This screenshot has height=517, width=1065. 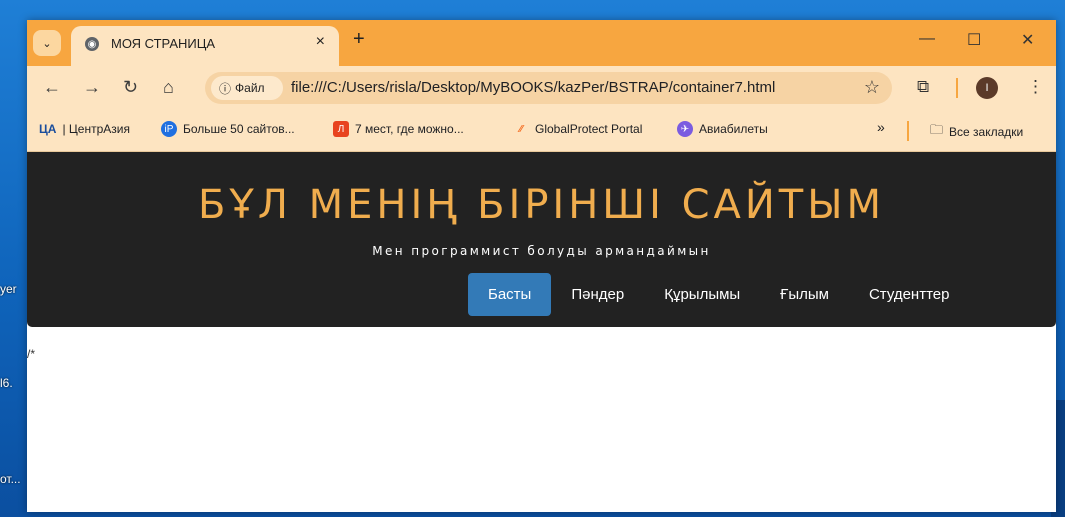 I want to click on page-title: БҰЛ МЕНІҢ БІРІНШІ САЙТЫМ, so click(x=541, y=205).